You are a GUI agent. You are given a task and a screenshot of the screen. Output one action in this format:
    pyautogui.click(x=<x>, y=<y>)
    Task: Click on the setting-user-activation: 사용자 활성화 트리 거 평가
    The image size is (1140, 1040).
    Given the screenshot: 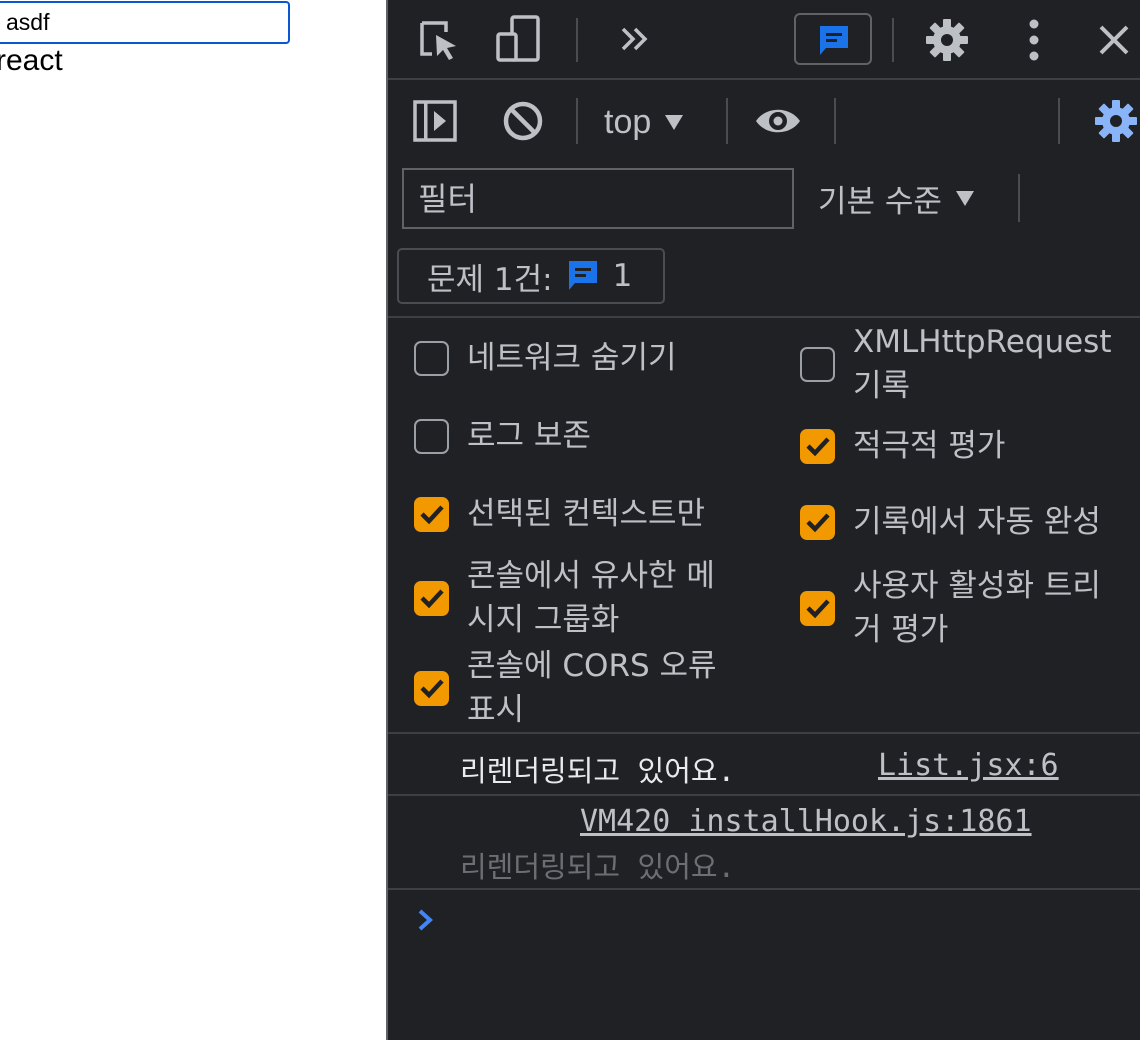 What is the action you would take?
    pyautogui.click(x=950, y=608)
    